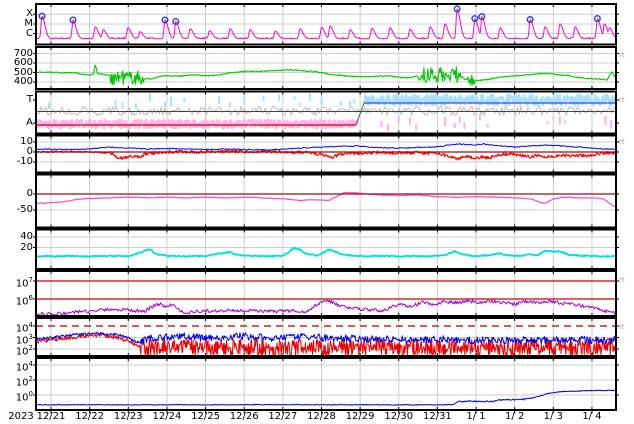 The height and width of the screenshot is (424, 634). I want to click on panel-proton-density, so click(326, 249).